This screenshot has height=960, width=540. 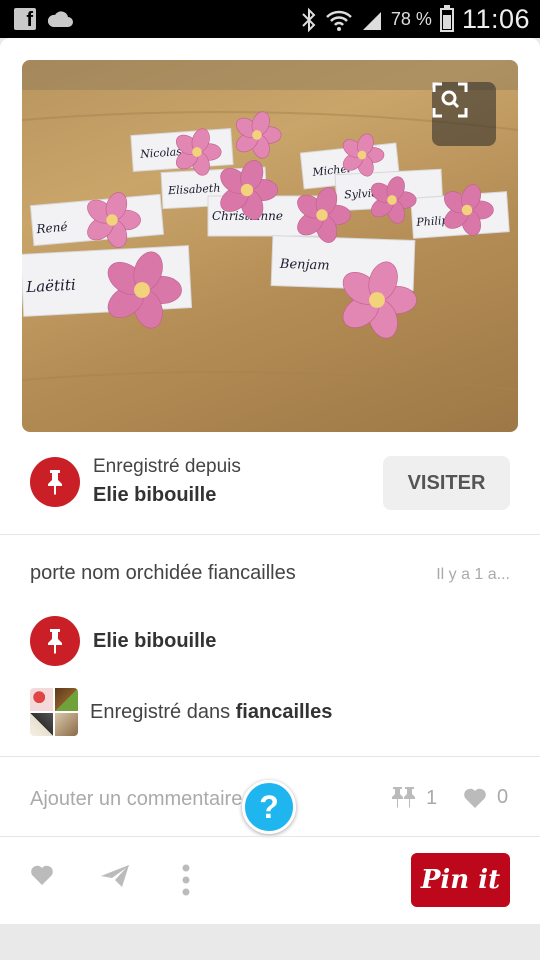 I want to click on facebook-icon: f, so click(x=25, y=19).